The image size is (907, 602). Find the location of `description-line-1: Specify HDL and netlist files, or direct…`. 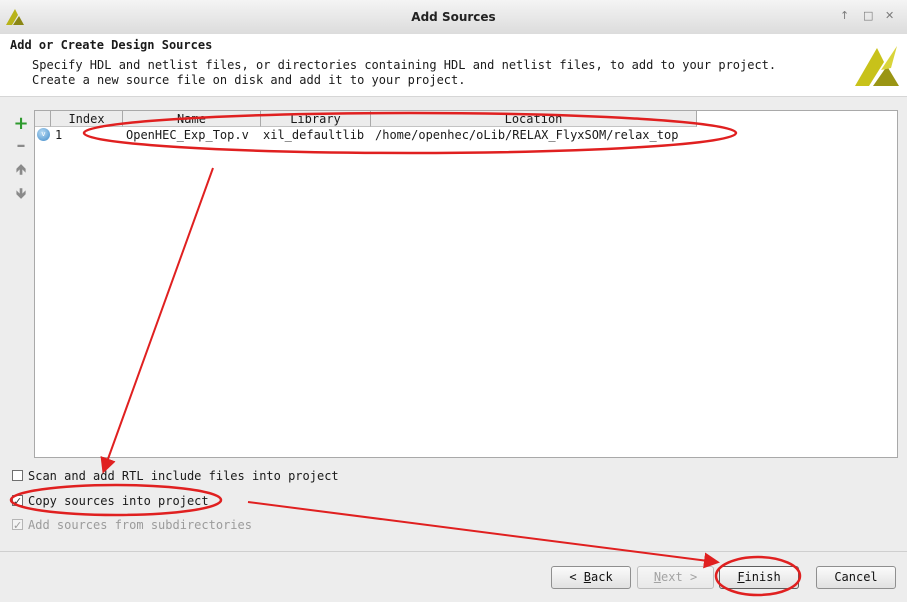

description-line-1: Specify HDL and netlist files, or direct… is located at coordinates (404, 65).